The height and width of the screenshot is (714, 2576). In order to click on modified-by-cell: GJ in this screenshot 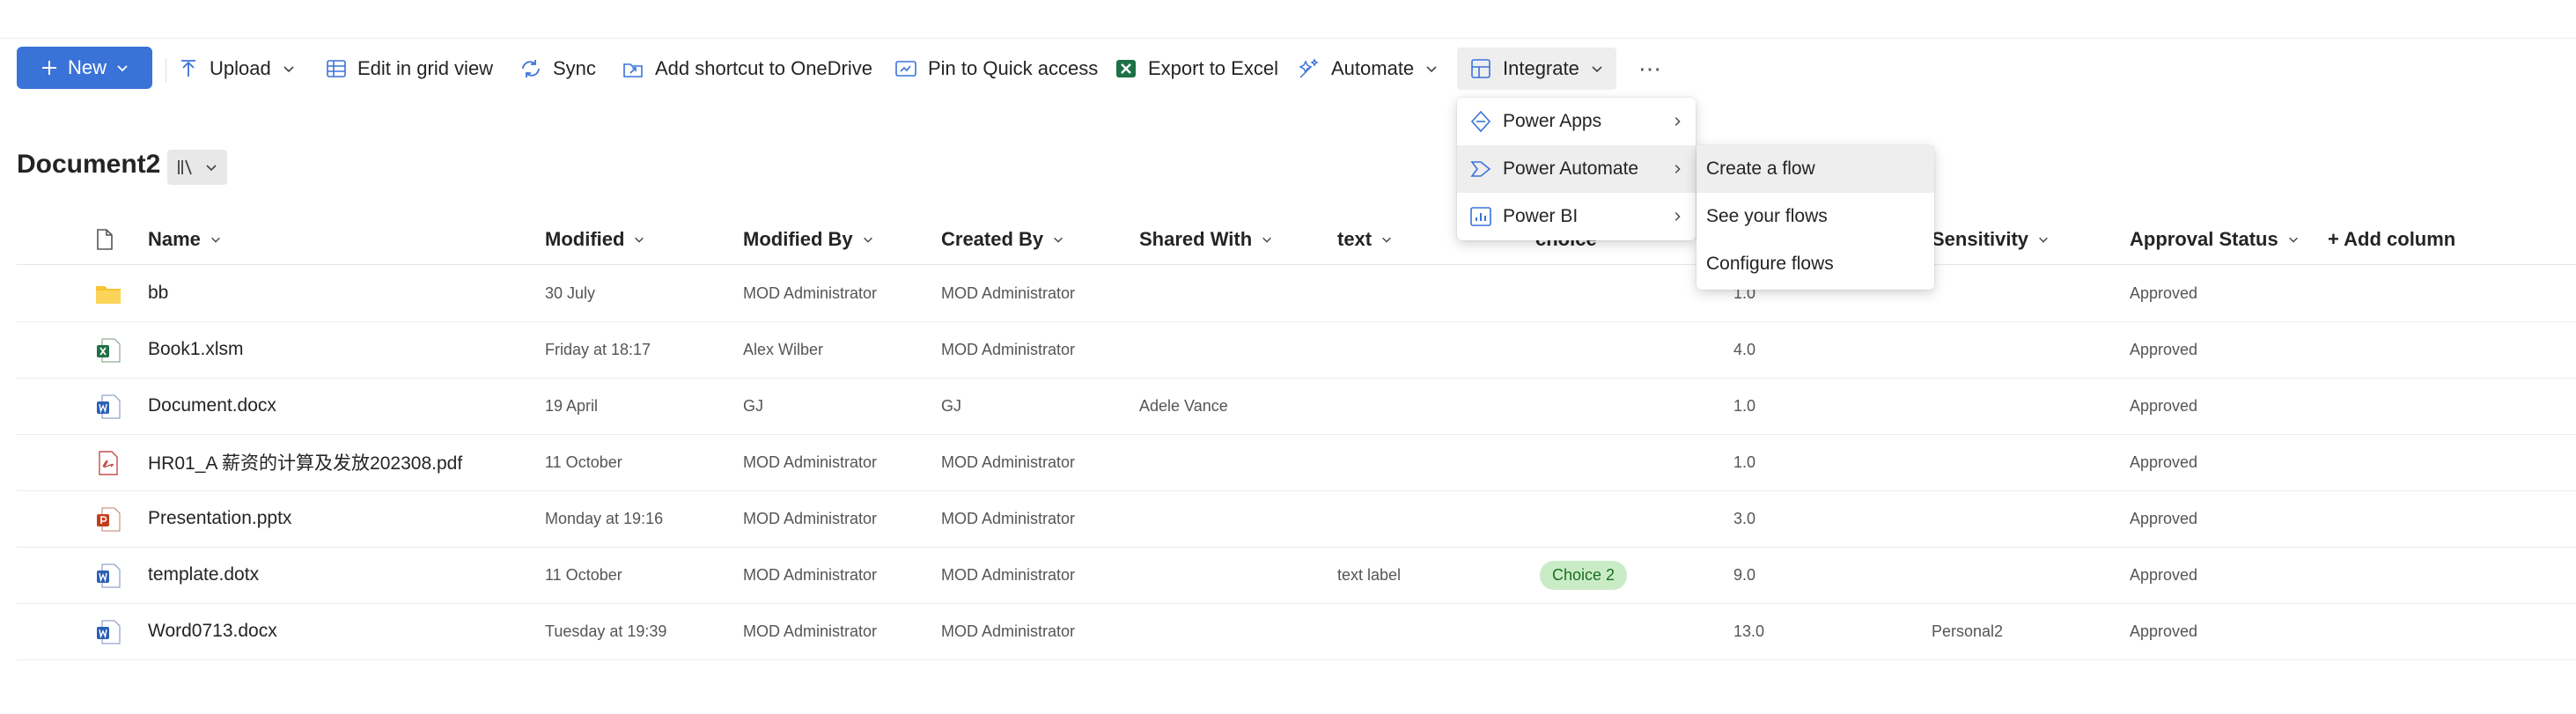, I will do `click(754, 405)`.